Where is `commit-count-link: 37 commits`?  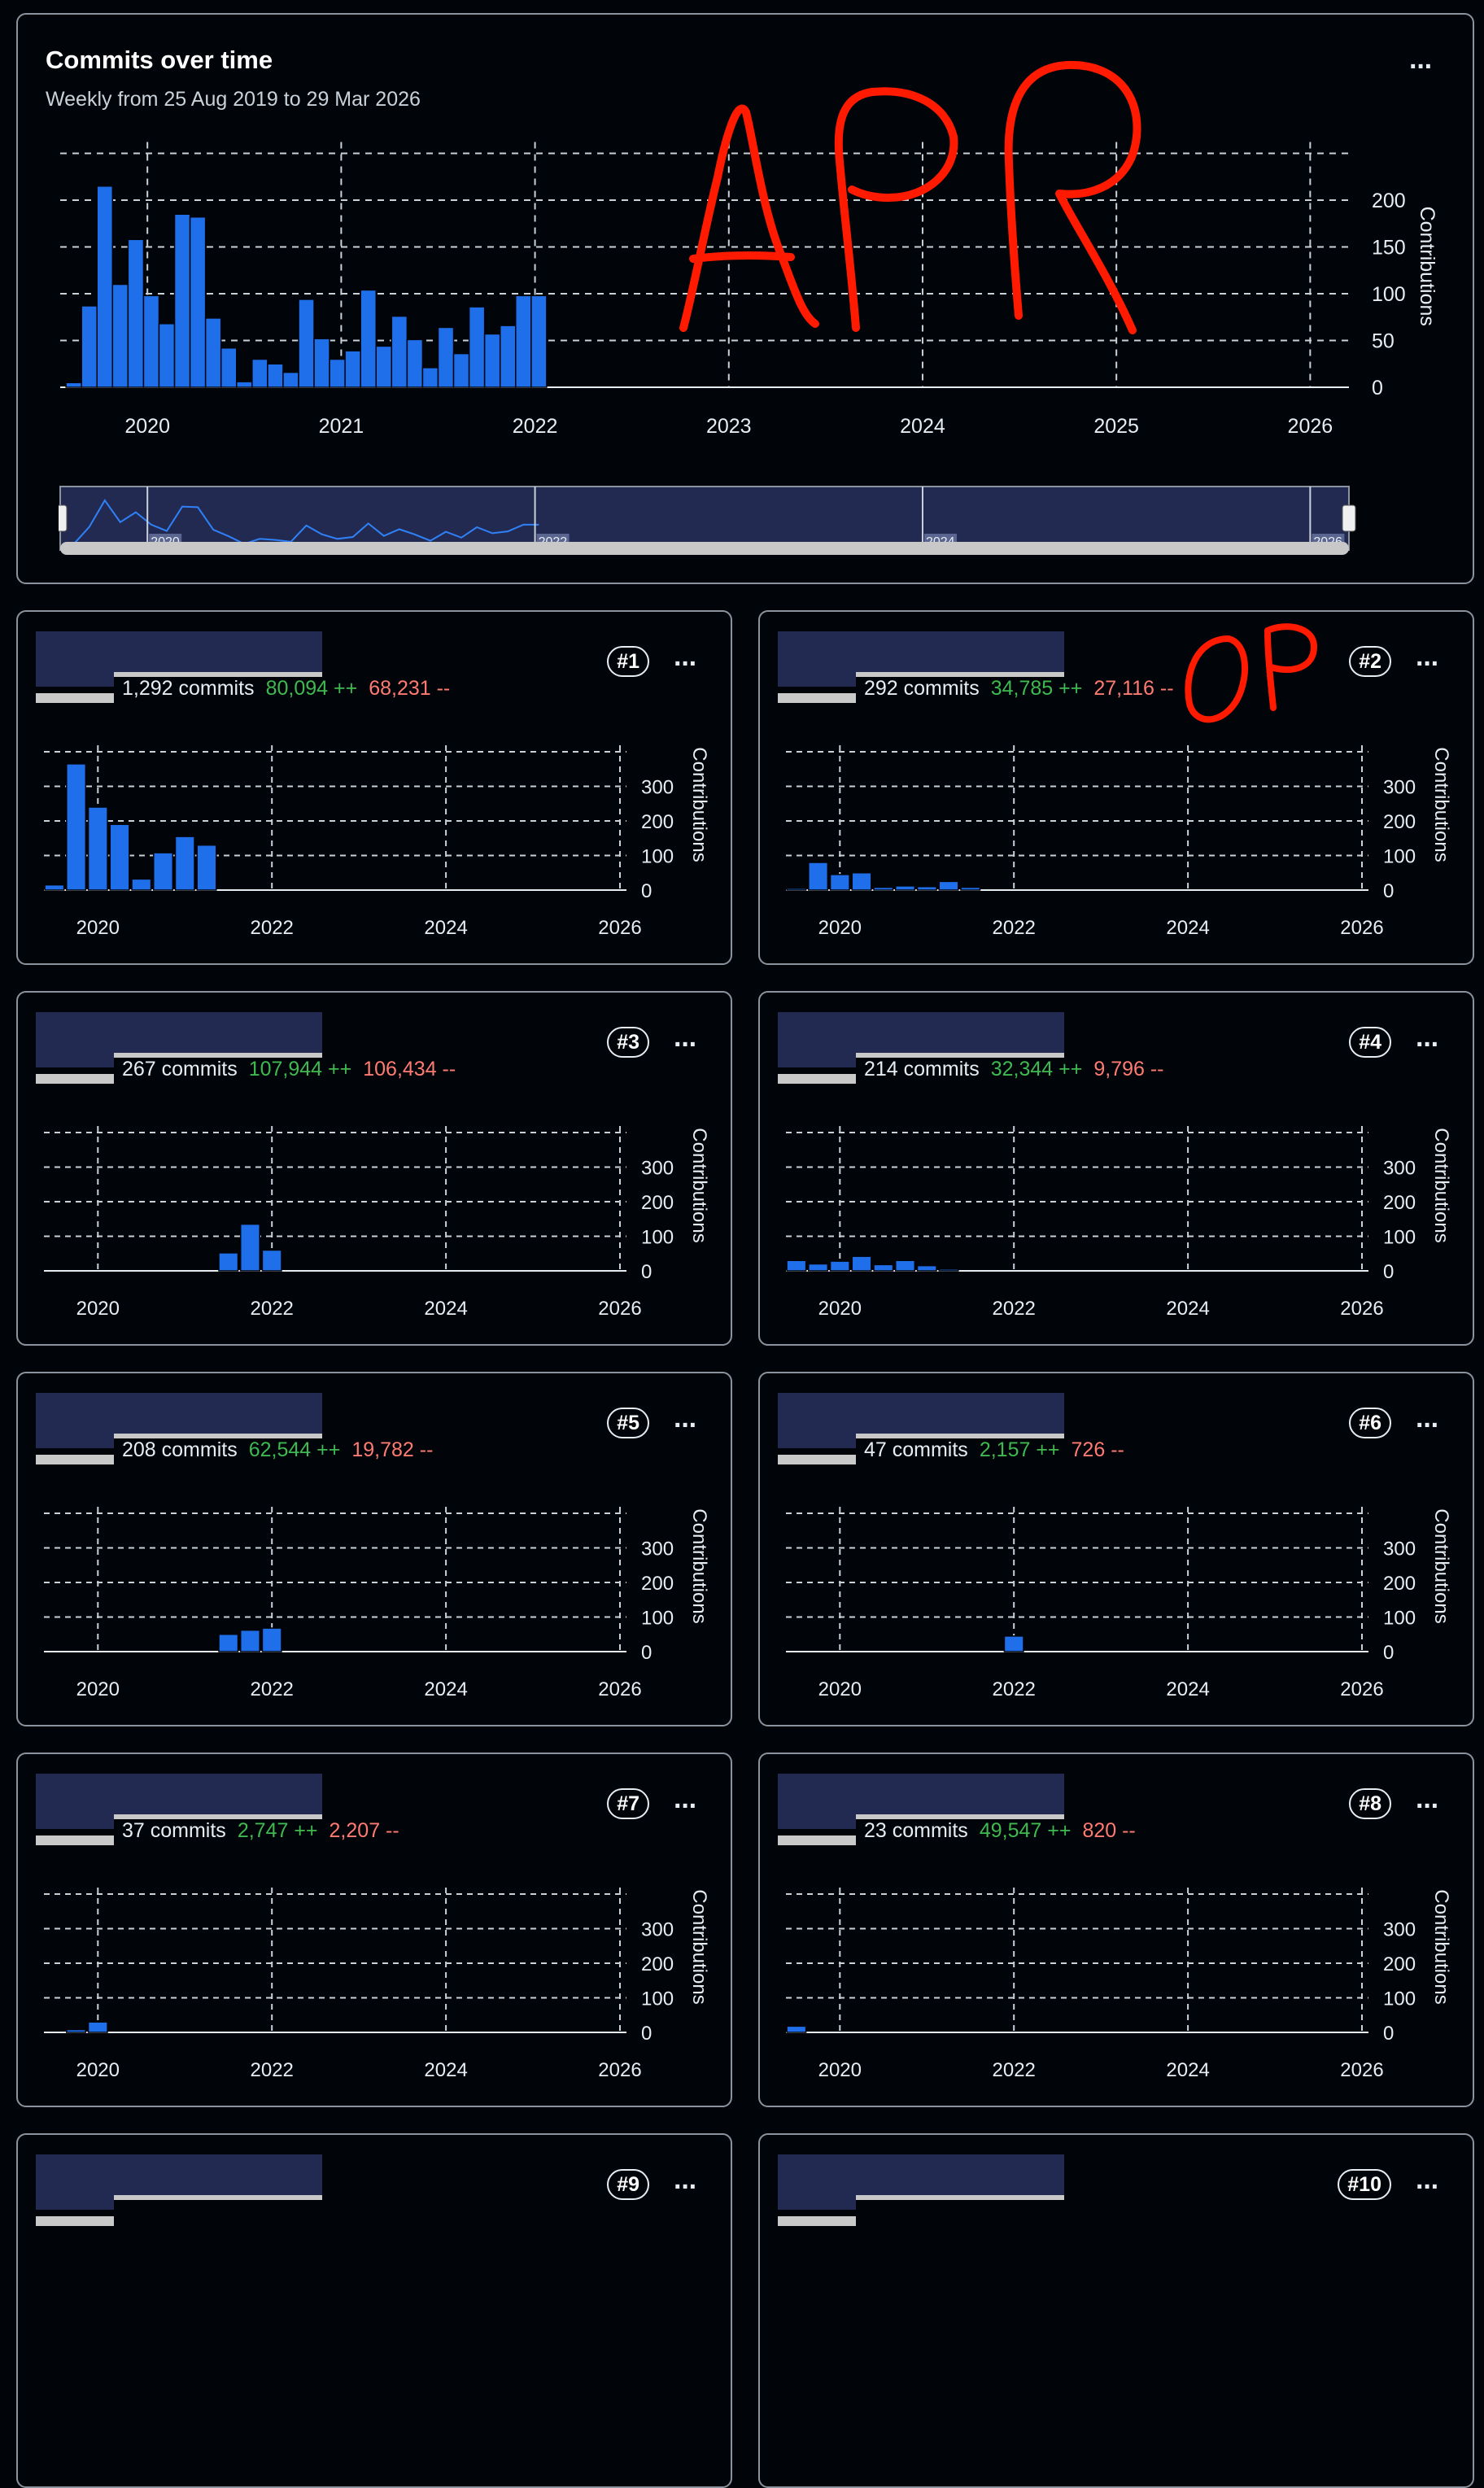
commit-count-link: 37 commits is located at coordinates (174, 1831).